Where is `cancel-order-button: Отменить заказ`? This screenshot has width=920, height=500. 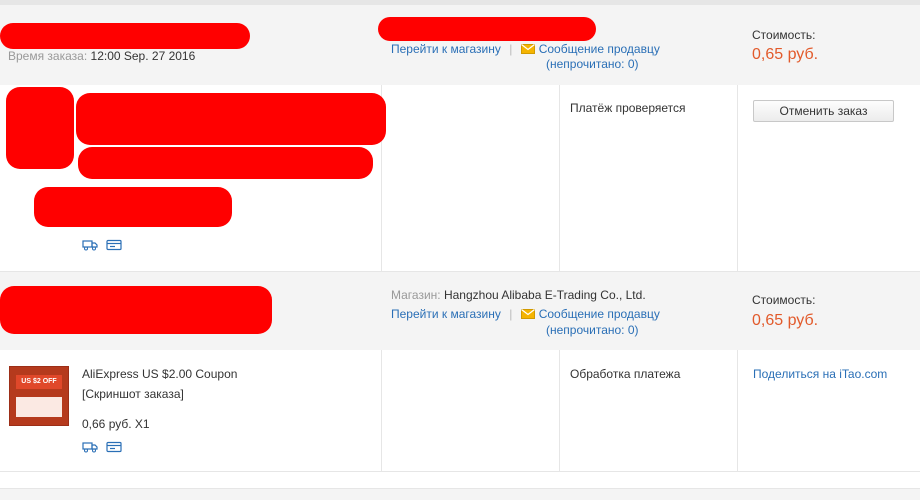
cancel-order-button: Отменить заказ is located at coordinates (823, 111).